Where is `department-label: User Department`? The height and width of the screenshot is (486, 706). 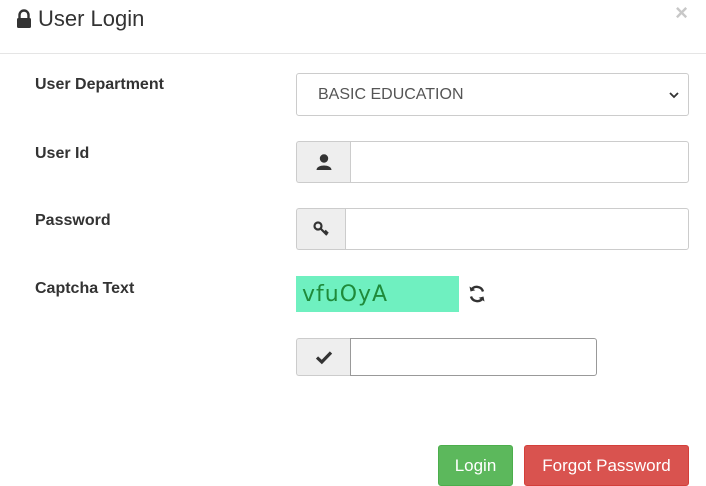
department-label: User Department is located at coordinates (99, 84).